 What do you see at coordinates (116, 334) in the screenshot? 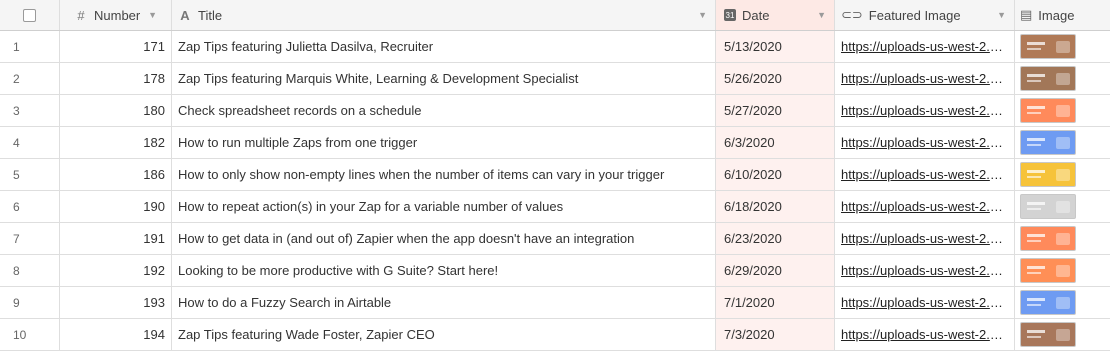
I see `number-cell: 194` at bounding box center [116, 334].